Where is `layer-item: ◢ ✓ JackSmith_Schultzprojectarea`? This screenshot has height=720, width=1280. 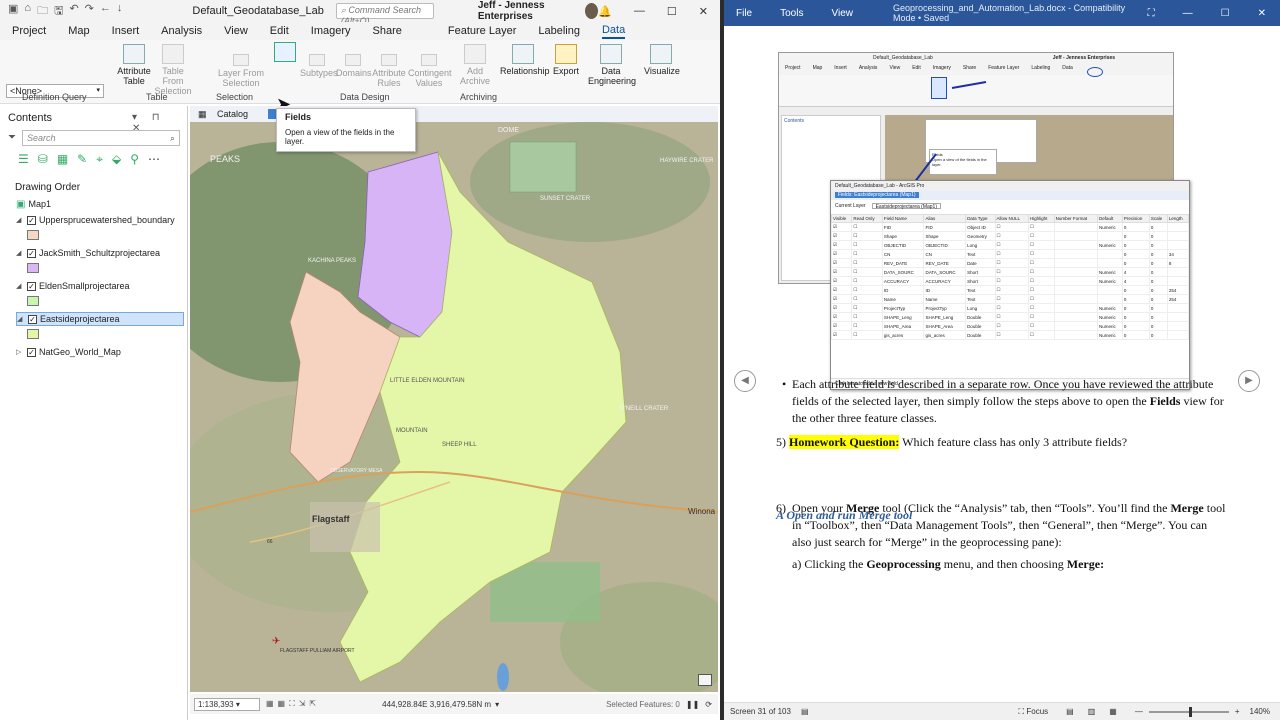
layer-item: ◢ ✓ JackSmith_Schultzprojectarea is located at coordinates (88, 253).